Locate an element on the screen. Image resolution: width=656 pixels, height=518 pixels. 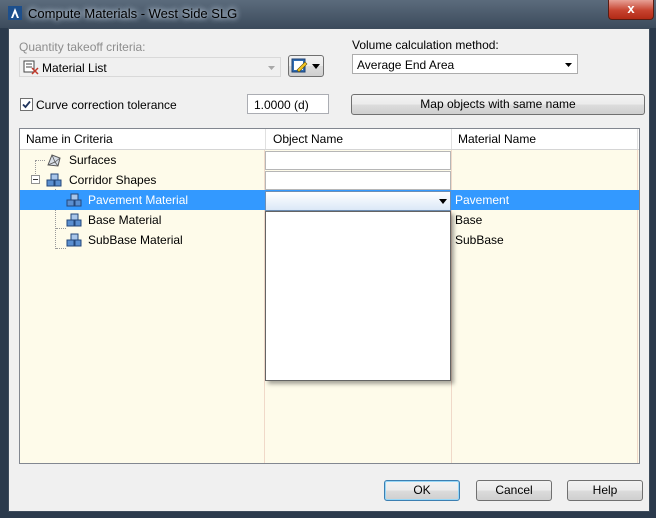
column-header-object: Object Name is located at coordinates (308, 139).